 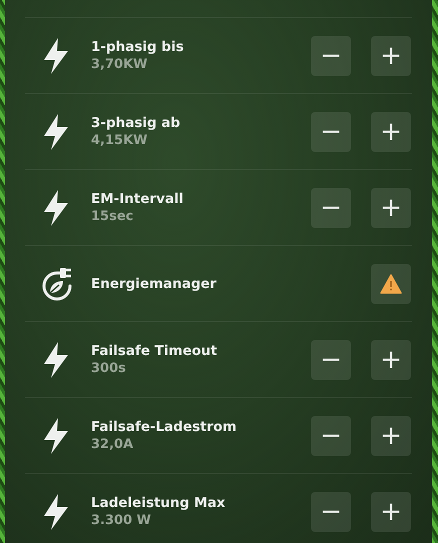 What do you see at coordinates (112, 445) in the screenshot?
I see `setting-value: 32,0A` at bounding box center [112, 445].